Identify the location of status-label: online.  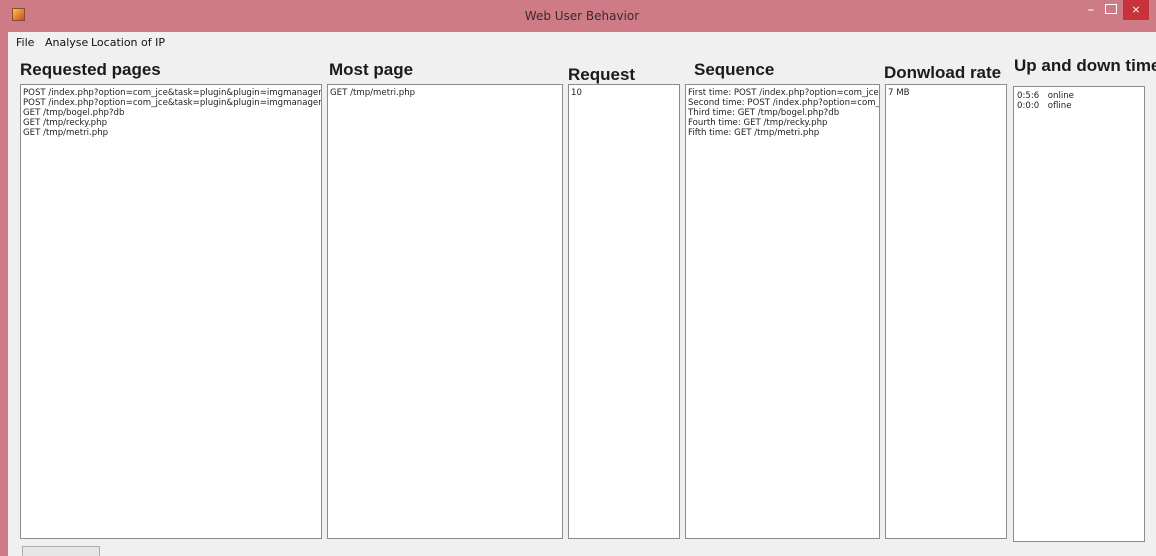
(1060, 96).